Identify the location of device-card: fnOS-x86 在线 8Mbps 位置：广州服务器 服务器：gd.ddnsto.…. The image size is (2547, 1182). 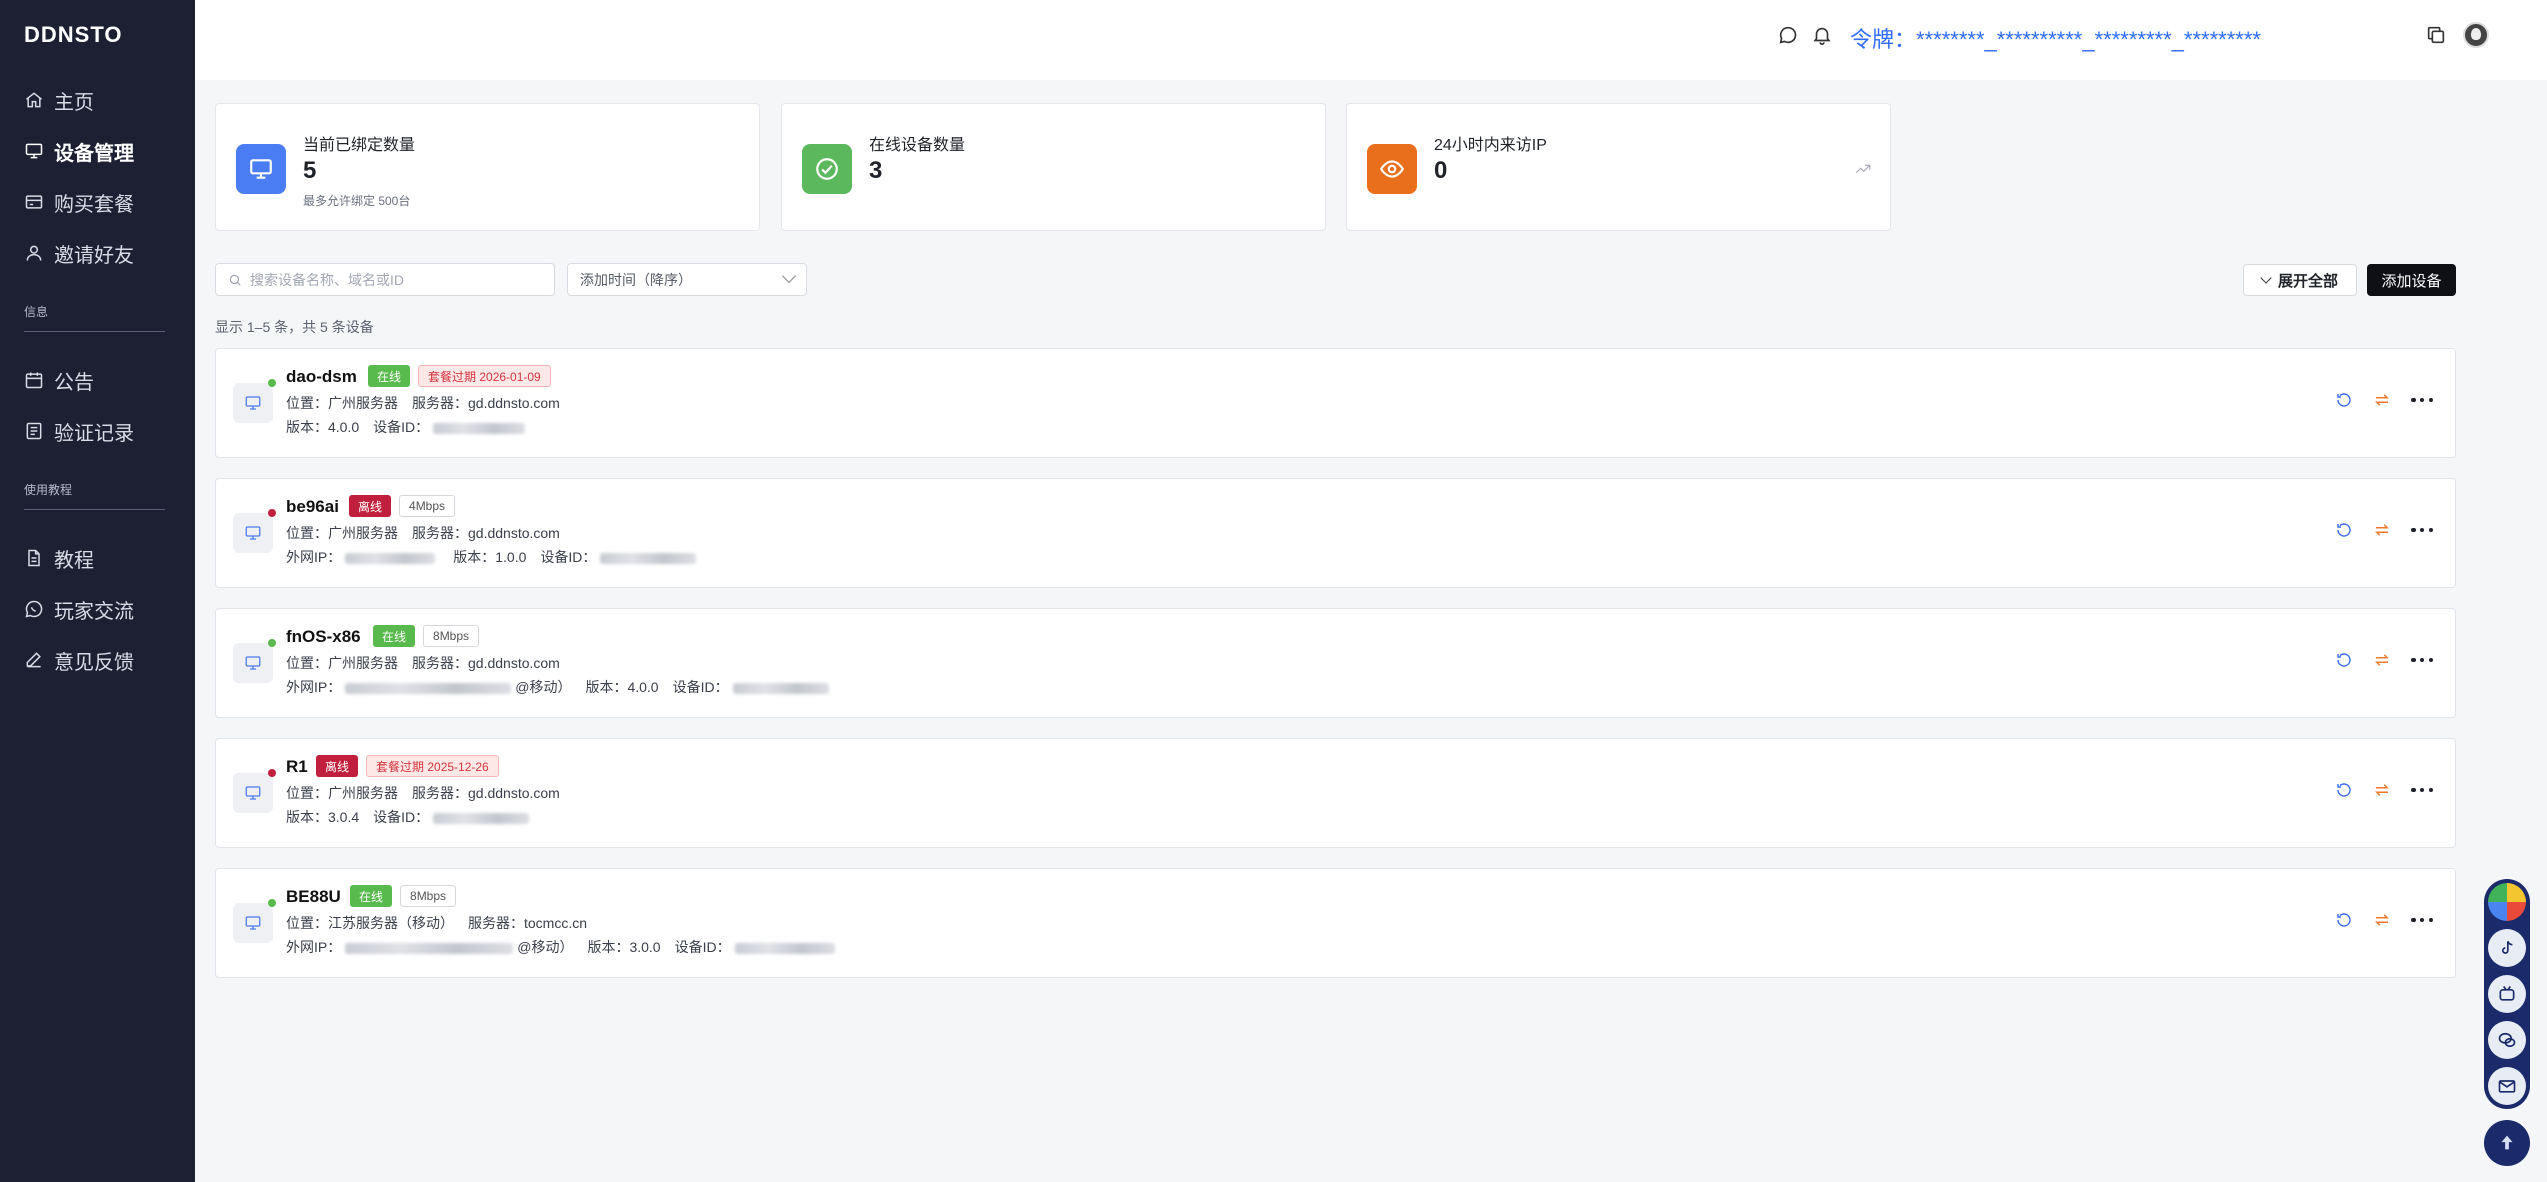
(1335, 663).